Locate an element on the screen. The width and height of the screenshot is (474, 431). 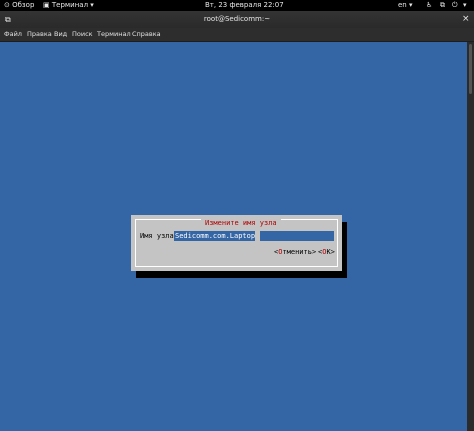
power-icon: ⏻ is located at coordinates (455, 5).